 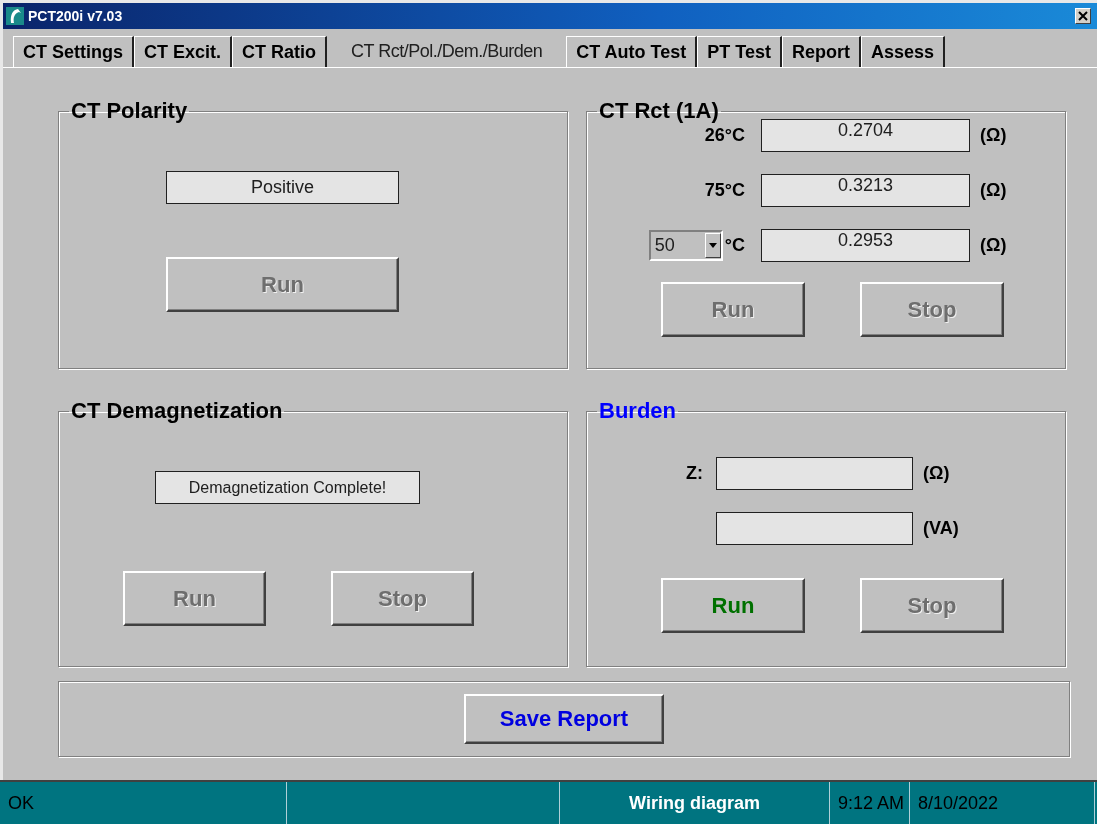 I want to click on group-title: CT Rct (1A), so click(x=659, y=111).